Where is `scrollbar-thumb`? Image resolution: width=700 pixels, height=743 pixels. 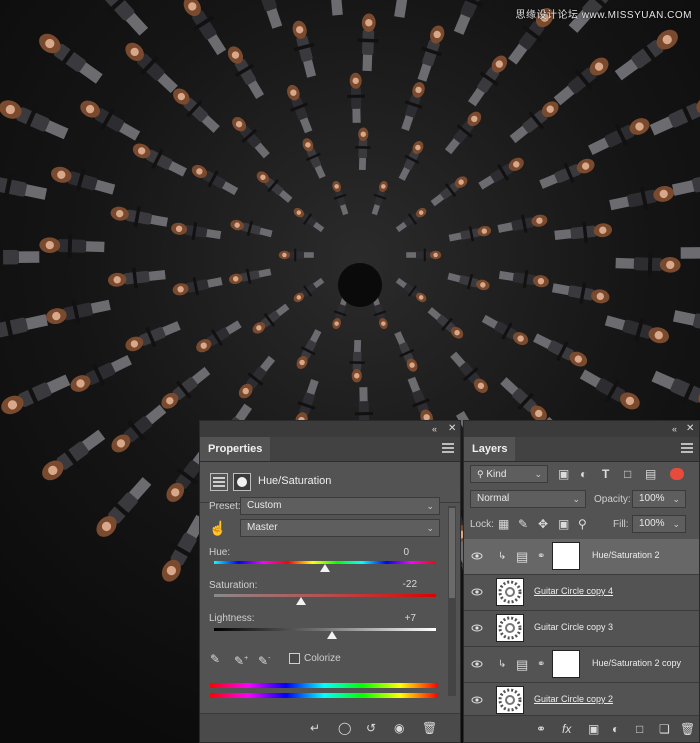
scrollbar-thumb is located at coordinates (452, 553).